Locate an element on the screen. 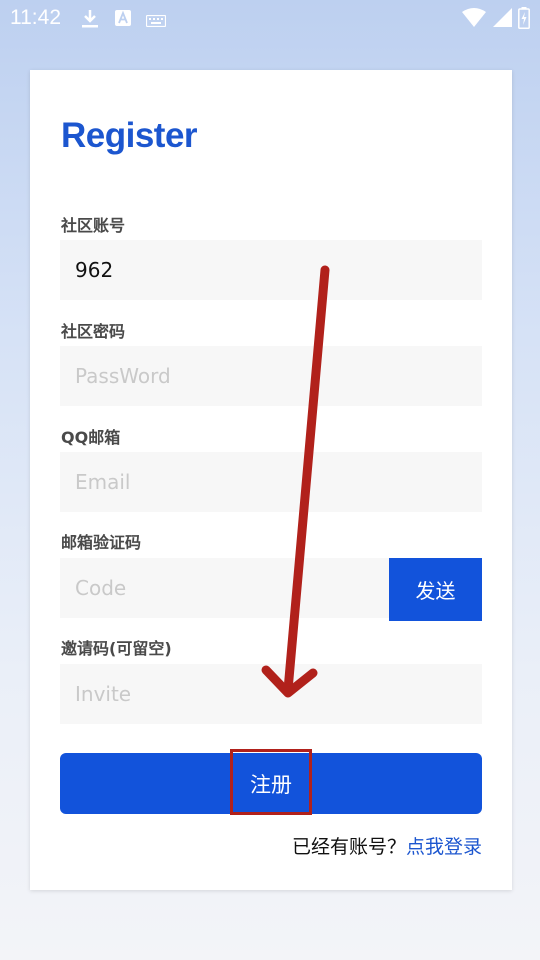  password-input is located at coordinates (271, 376).